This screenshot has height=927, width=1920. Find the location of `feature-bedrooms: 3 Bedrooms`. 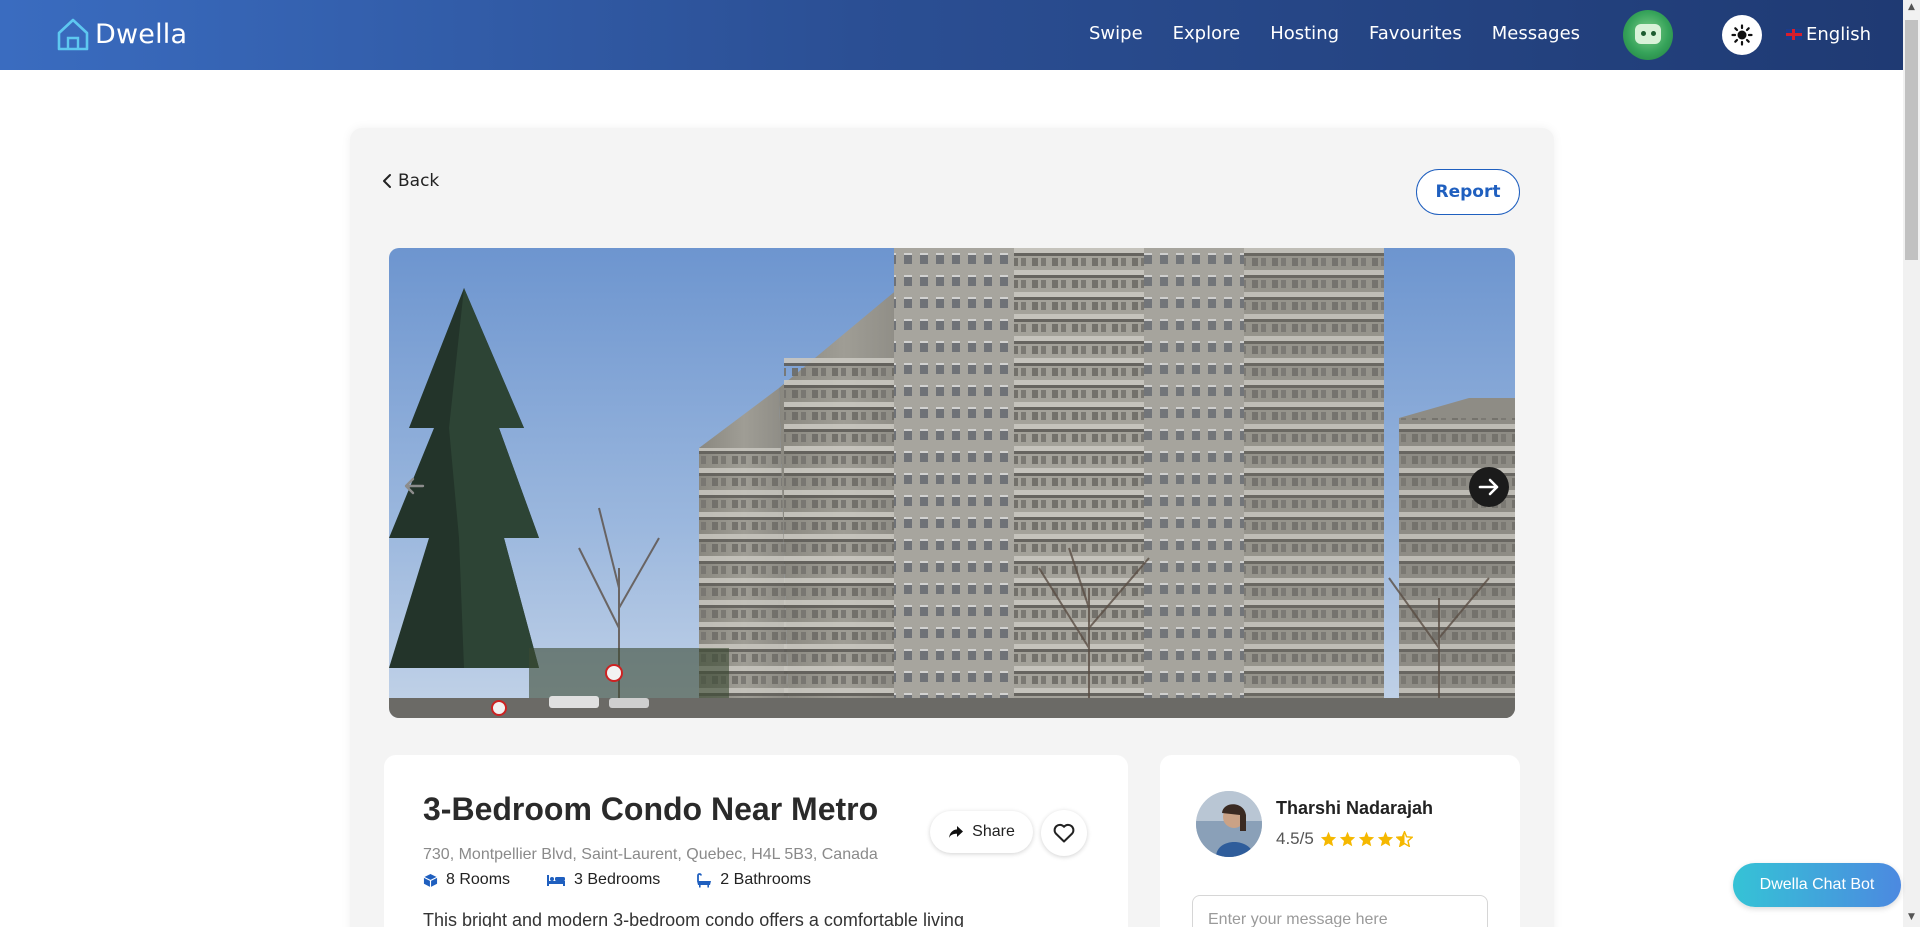

feature-bedrooms: 3 Bedrooms is located at coordinates (603, 880).